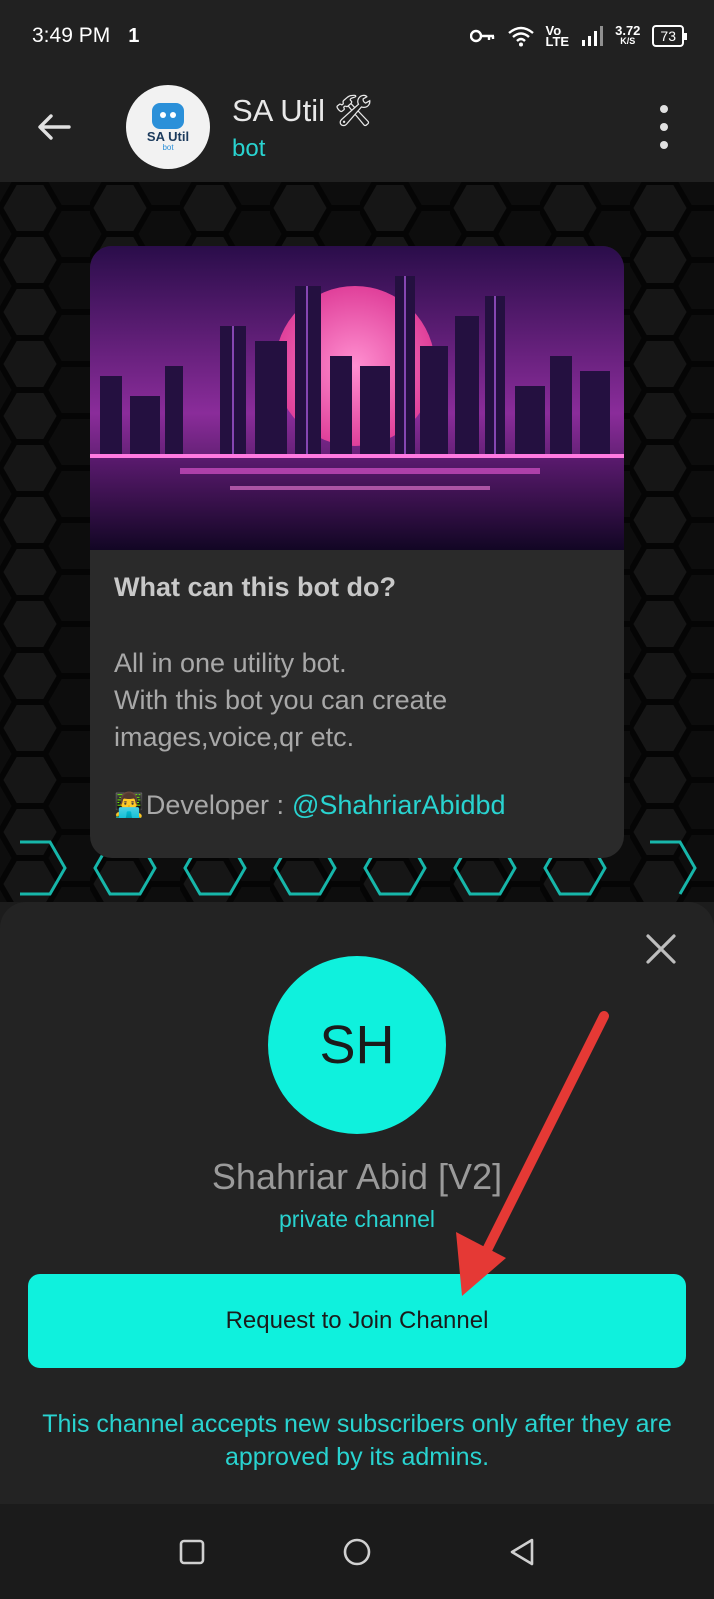  Describe the element at coordinates (255, 587) in the screenshot. I see `card-heading: What can this bot do?` at that location.